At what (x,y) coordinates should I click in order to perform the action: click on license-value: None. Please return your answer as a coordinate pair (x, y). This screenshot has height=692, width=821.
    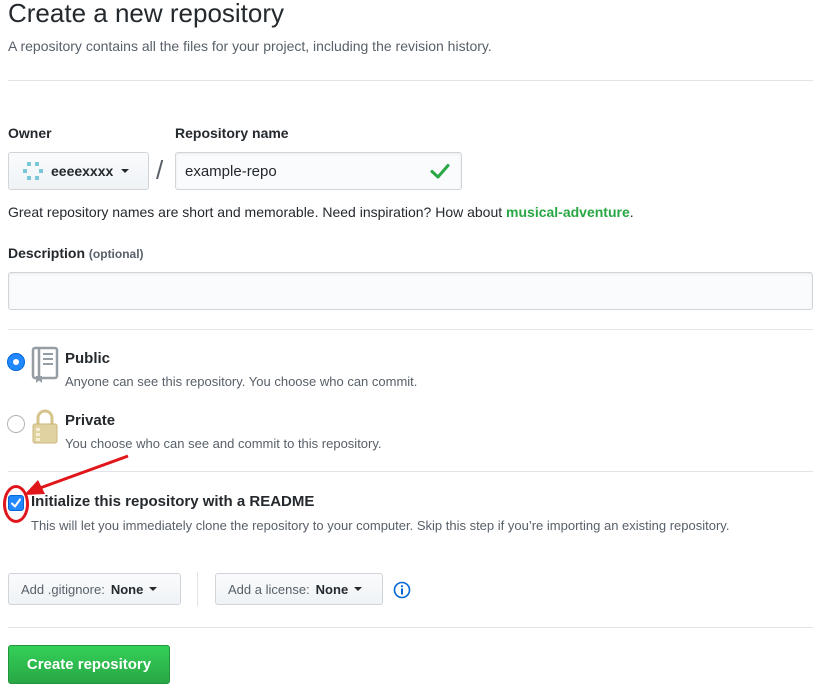
    Looking at the image, I should click on (332, 589).